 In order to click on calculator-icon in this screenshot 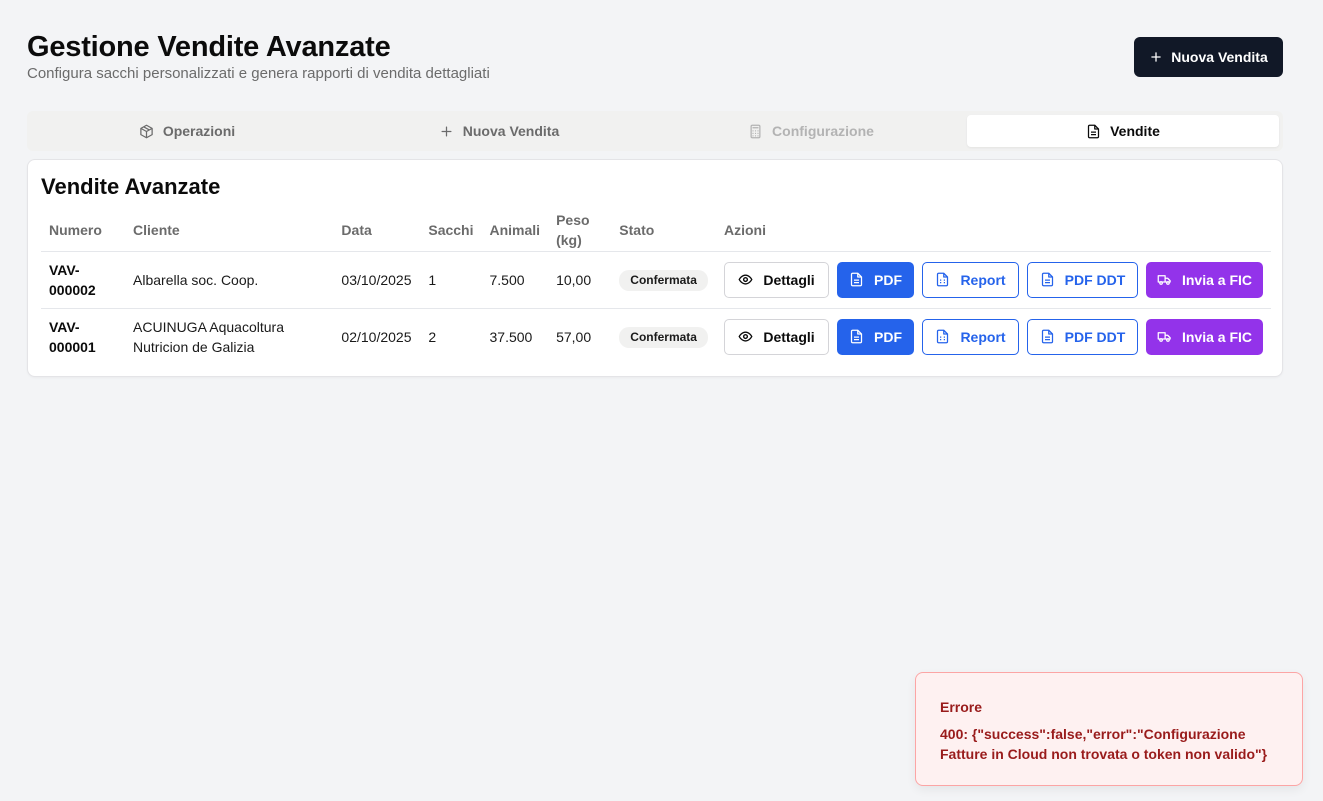, I will do `click(755, 131)`.